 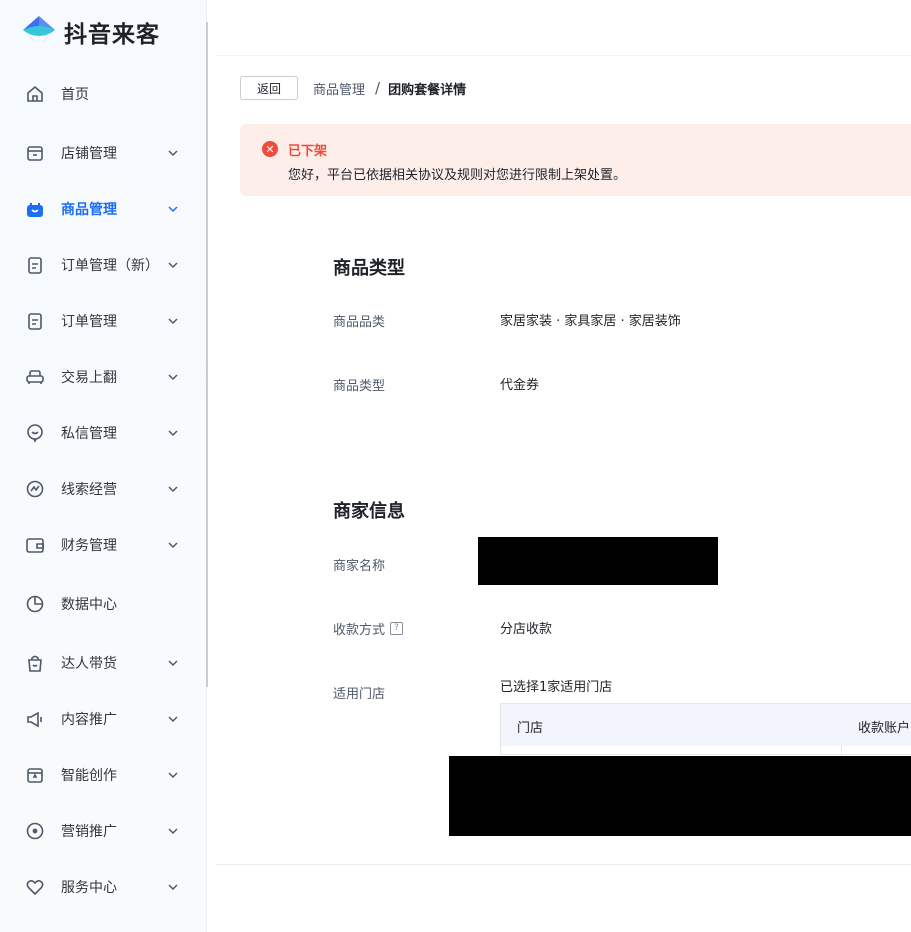 I want to click on megaphone-icon, so click(x=35, y=719).